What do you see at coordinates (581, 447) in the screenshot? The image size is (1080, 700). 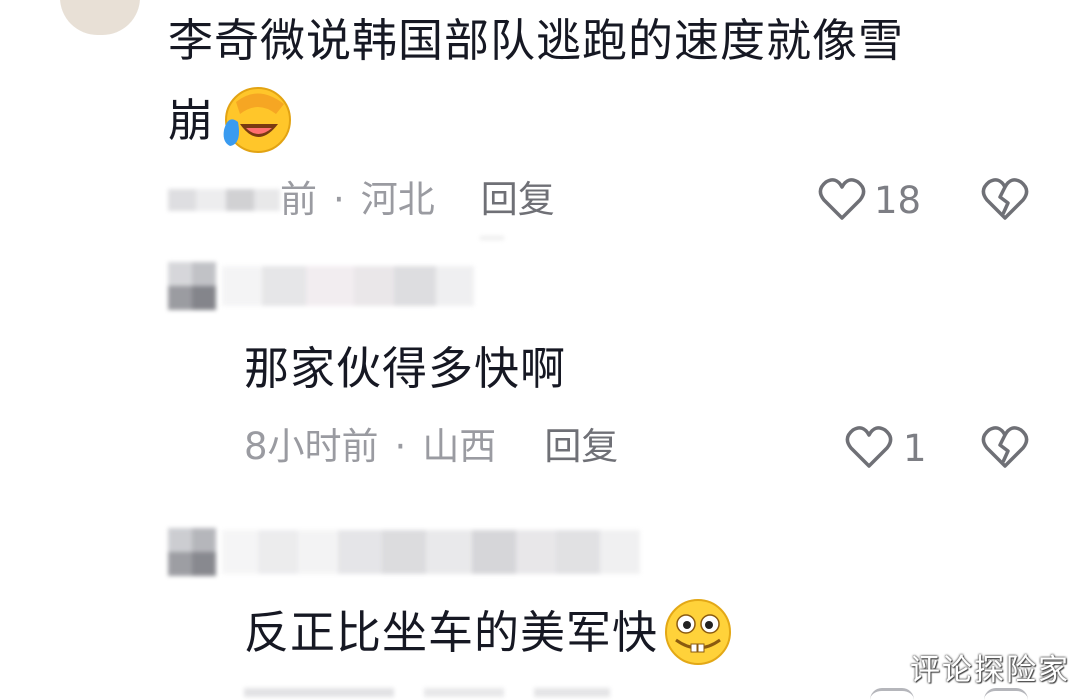 I see `comment-2-reply-button: 回复` at bounding box center [581, 447].